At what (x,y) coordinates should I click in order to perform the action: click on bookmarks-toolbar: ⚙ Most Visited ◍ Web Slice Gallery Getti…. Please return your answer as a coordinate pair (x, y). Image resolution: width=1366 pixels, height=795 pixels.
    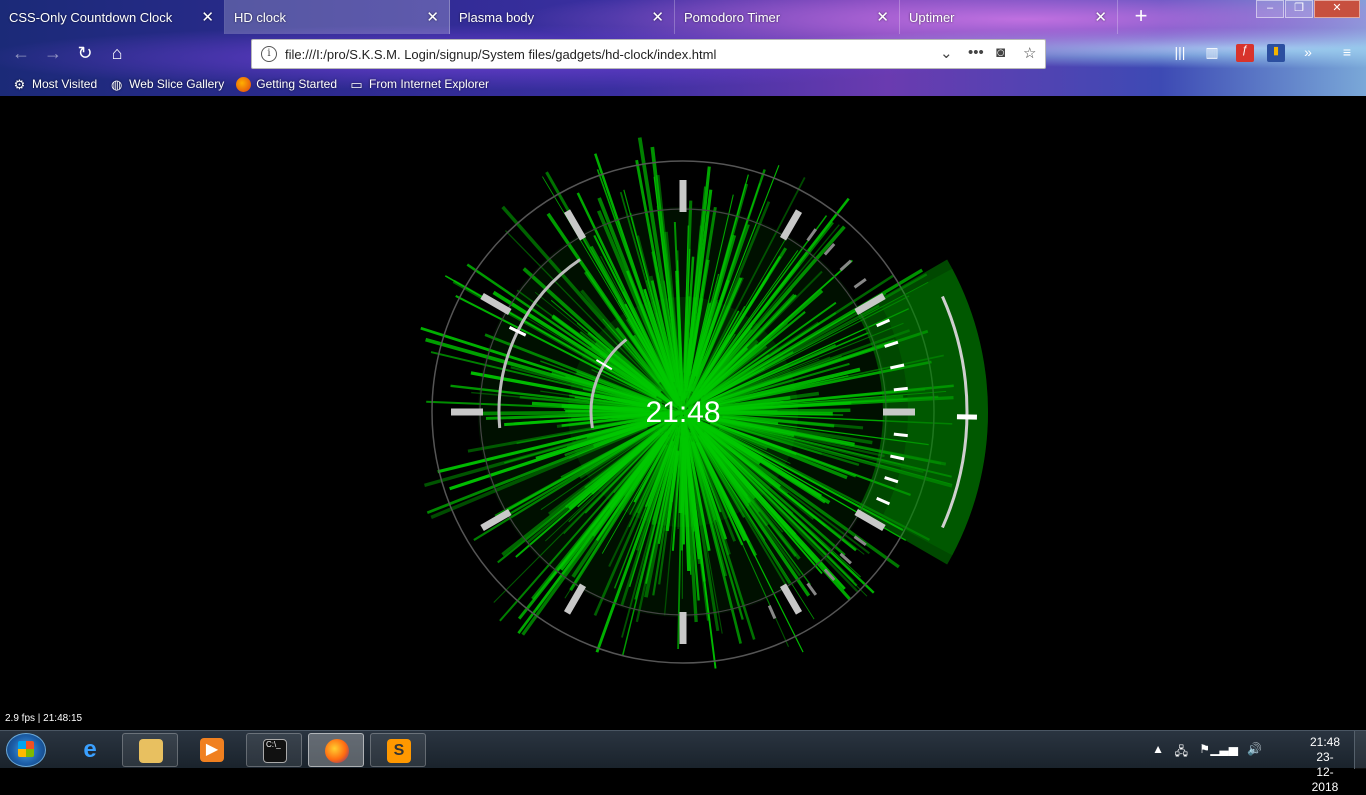
    Looking at the image, I should click on (683, 84).